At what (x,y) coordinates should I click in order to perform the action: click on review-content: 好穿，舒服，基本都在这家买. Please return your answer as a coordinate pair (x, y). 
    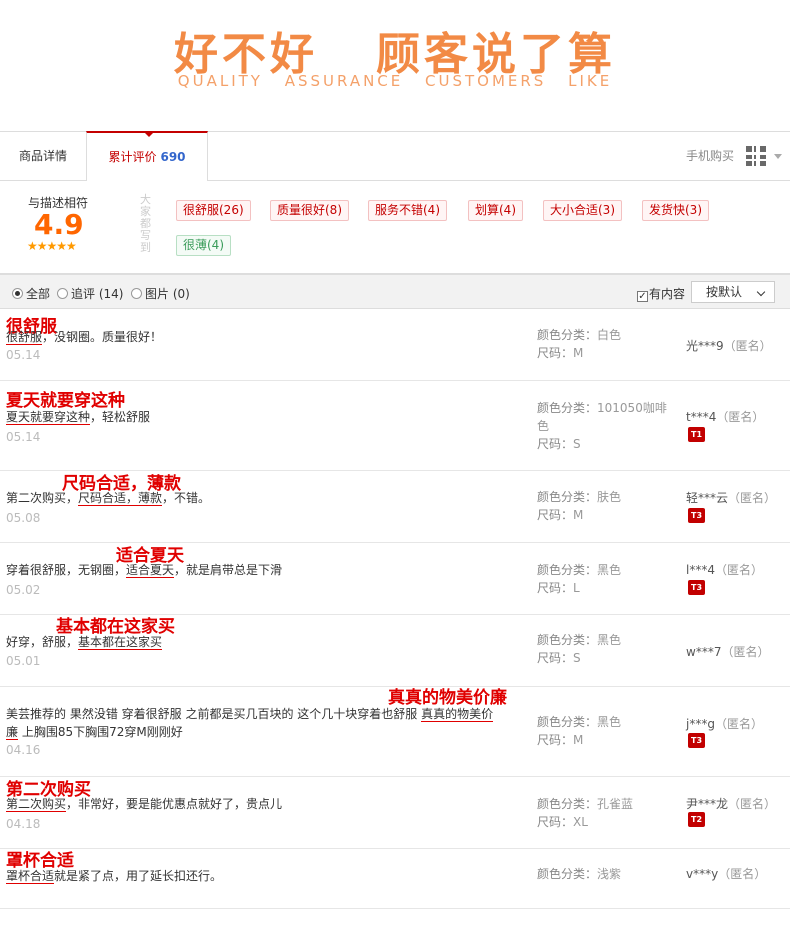
    Looking at the image, I should click on (84, 642).